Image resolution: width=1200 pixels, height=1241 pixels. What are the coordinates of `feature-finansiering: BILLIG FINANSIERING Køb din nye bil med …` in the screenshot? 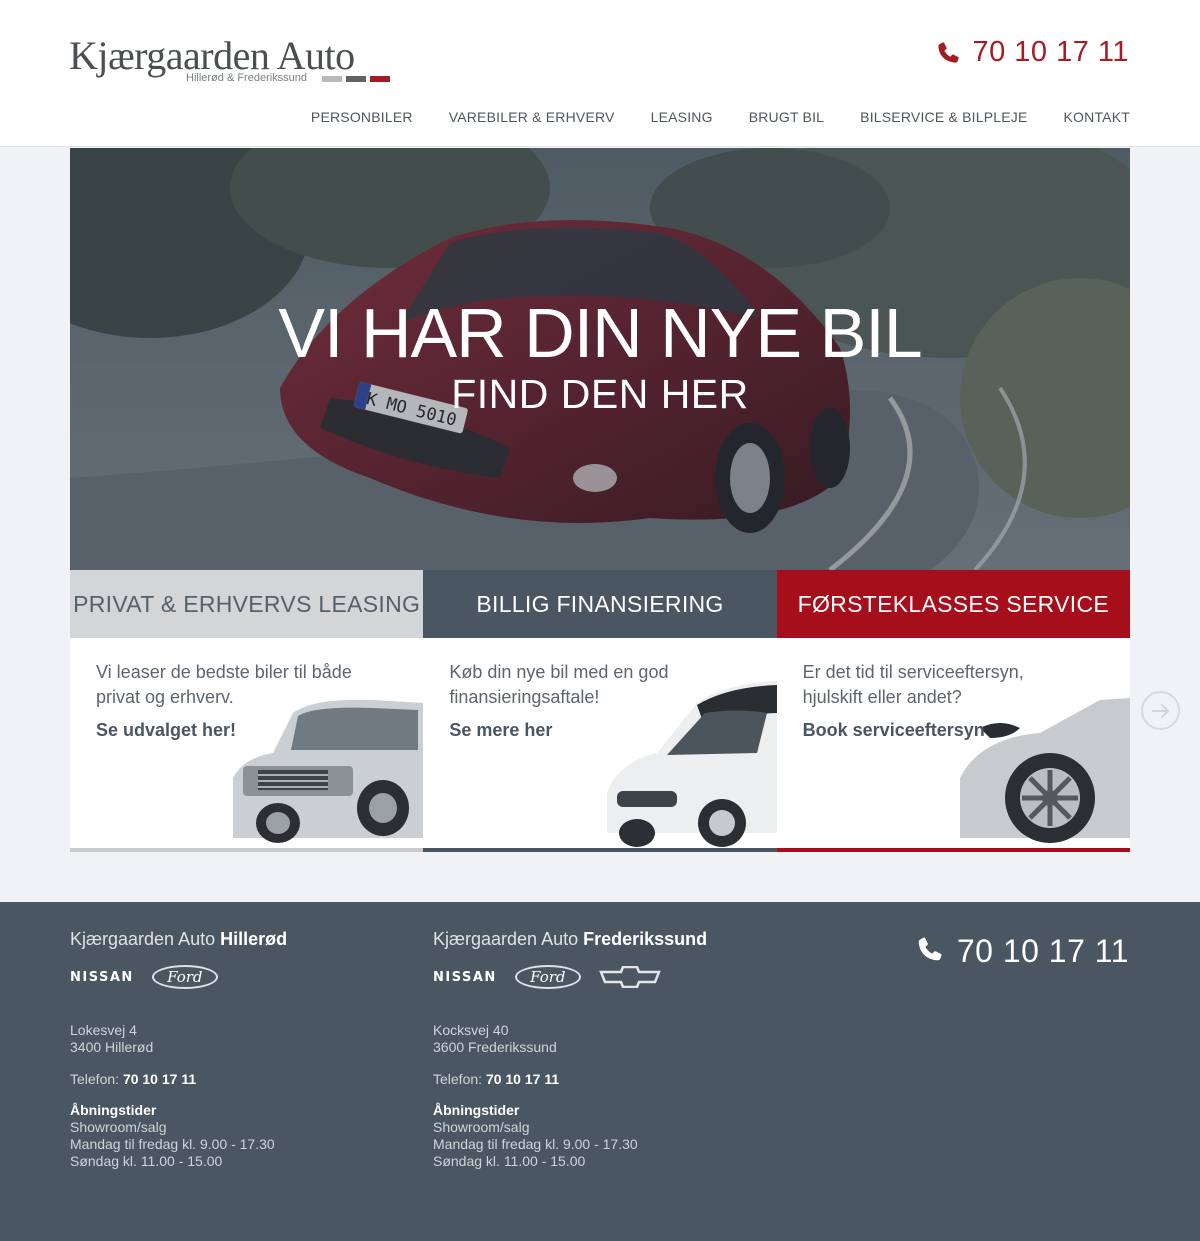 It's located at (600, 711).